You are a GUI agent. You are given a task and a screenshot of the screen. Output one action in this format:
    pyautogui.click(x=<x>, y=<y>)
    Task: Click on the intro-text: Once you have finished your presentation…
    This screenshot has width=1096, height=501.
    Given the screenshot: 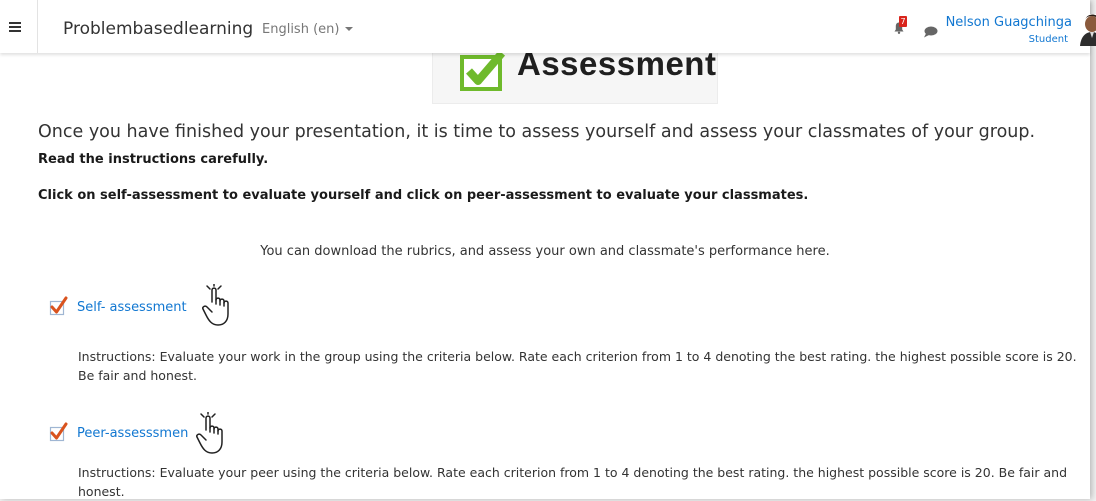 What is the action you would take?
    pyautogui.click(x=537, y=132)
    